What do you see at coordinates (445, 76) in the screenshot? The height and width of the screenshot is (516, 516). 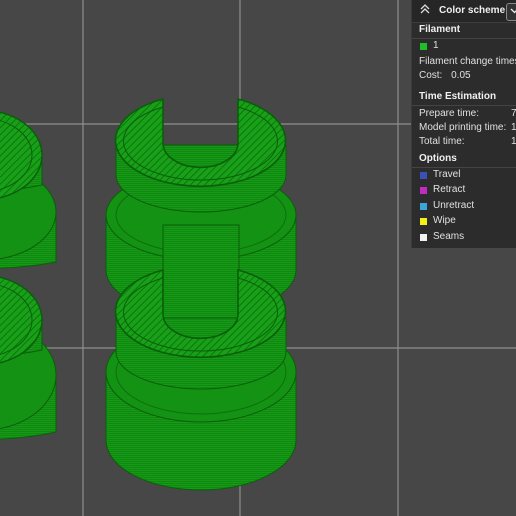 I see `cost-row: Cost: 0.05` at bounding box center [445, 76].